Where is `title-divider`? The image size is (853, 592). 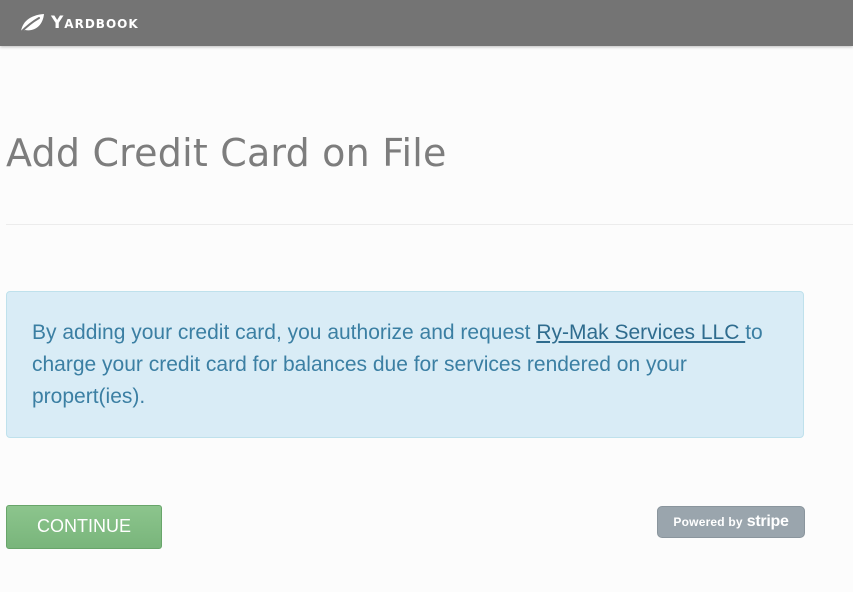 title-divider is located at coordinates (429, 224).